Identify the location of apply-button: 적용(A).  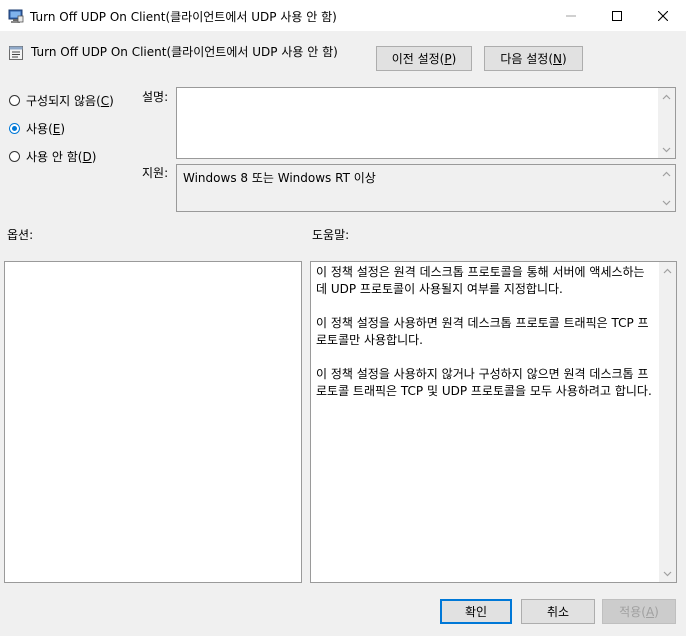
(639, 611).